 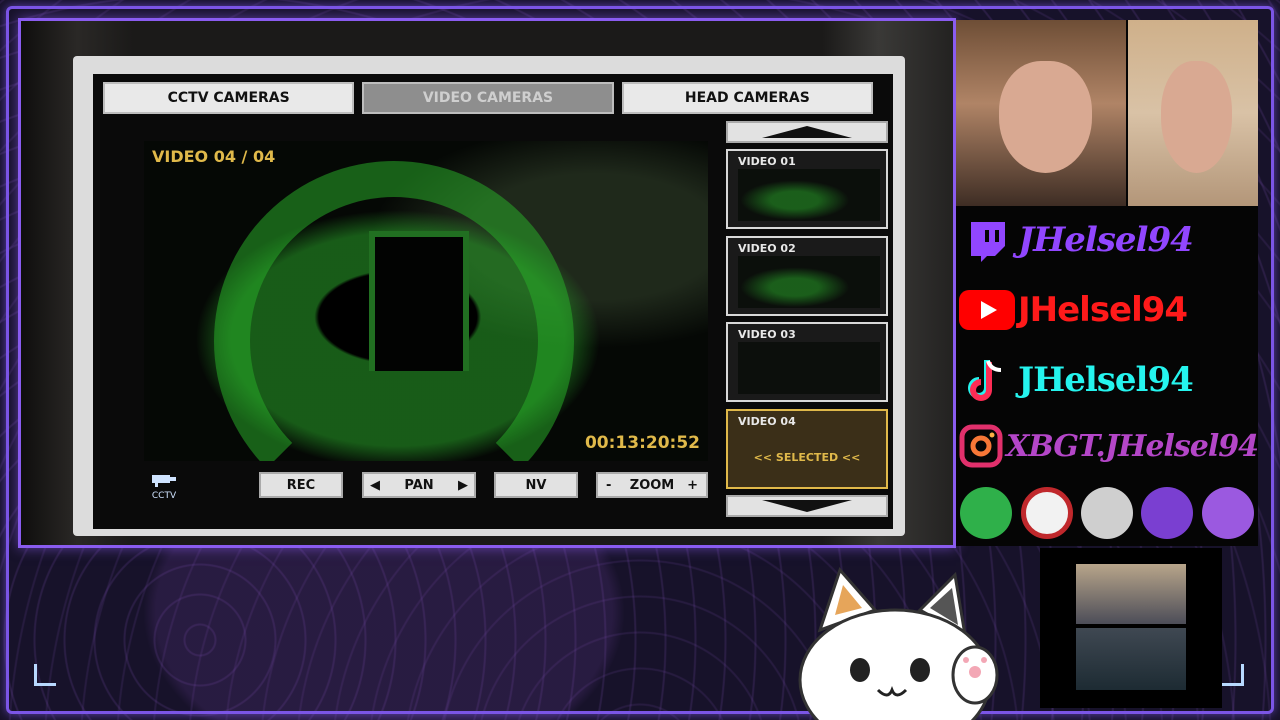 What do you see at coordinates (164, 481) in the screenshot?
I see `camera-icon` at bounding box center [164, 481].